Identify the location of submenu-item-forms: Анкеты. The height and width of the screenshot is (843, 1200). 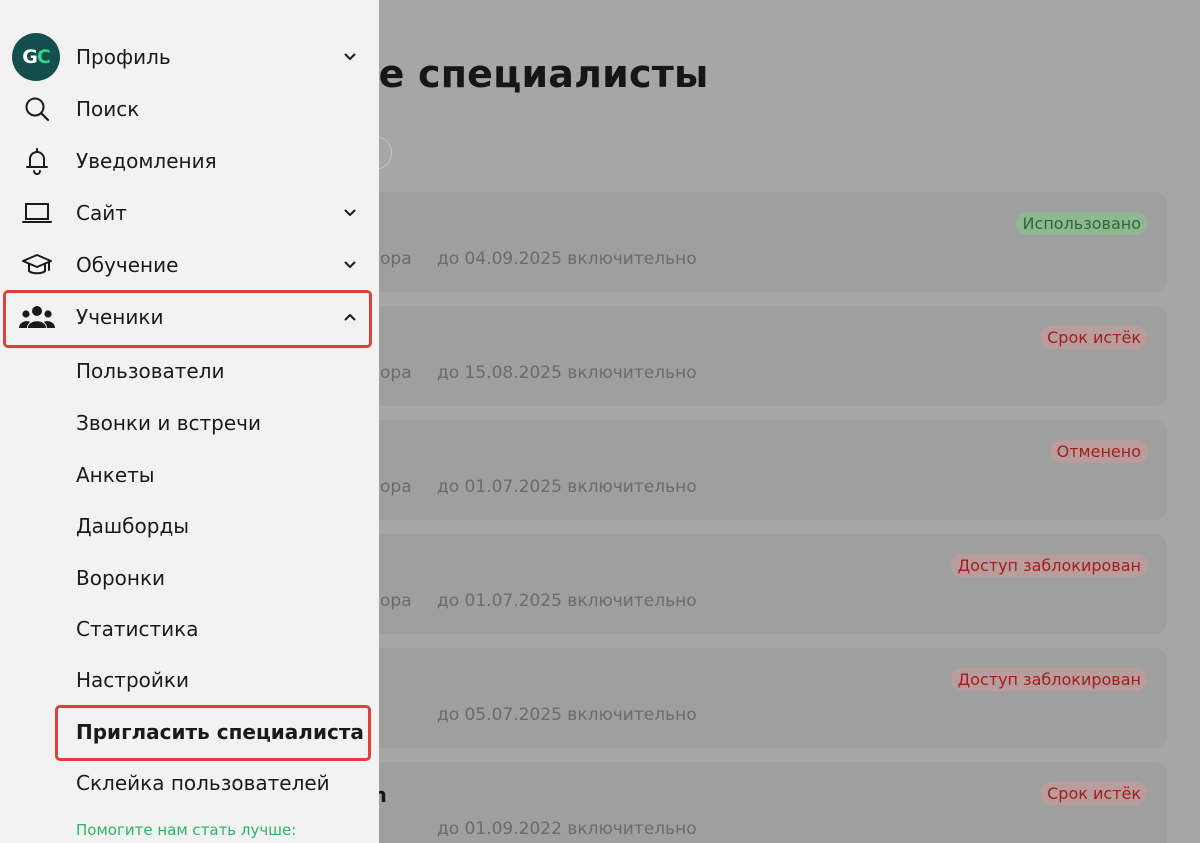
(115, 475).